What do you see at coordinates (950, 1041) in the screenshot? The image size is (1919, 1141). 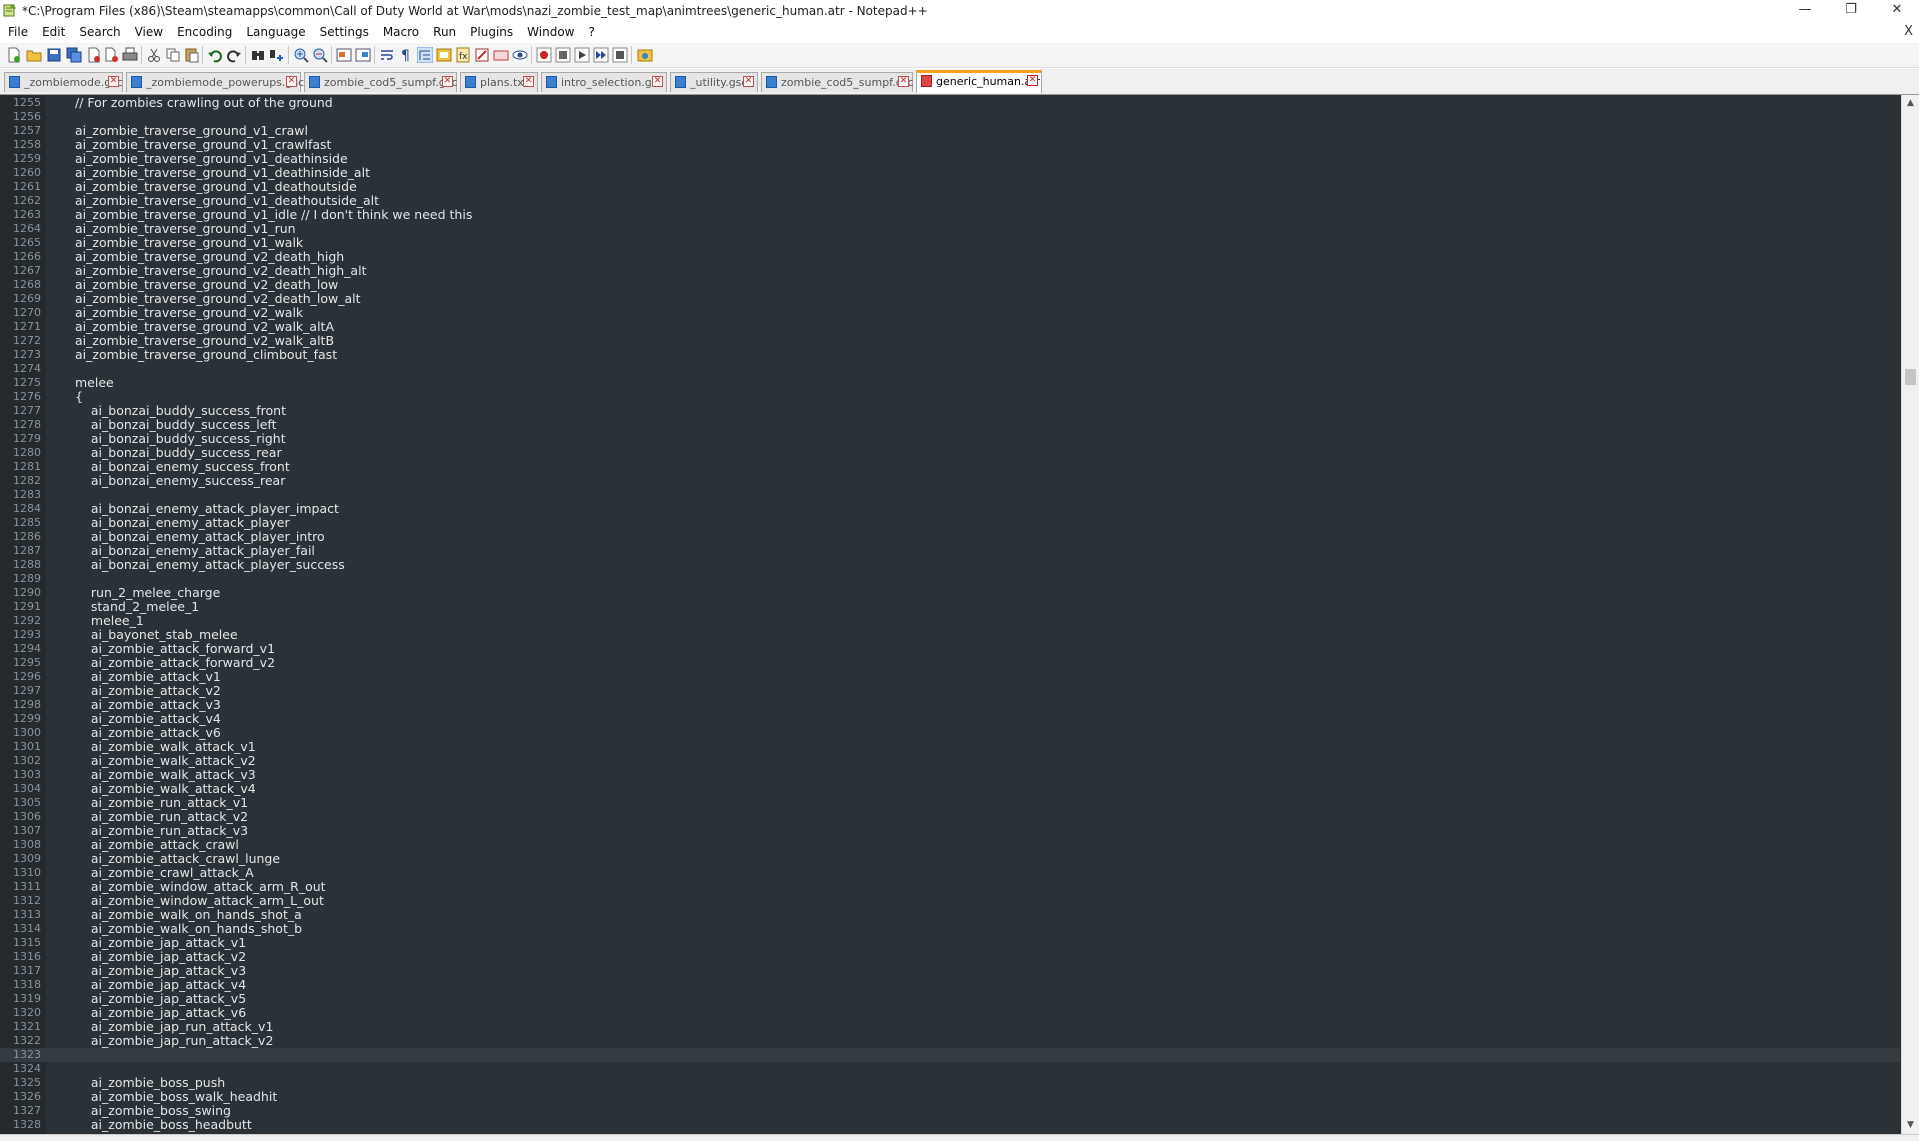 I see `code-line: 1322 ai_zombie_jap_run_attack_v2` at bounding box center [950, 1041].